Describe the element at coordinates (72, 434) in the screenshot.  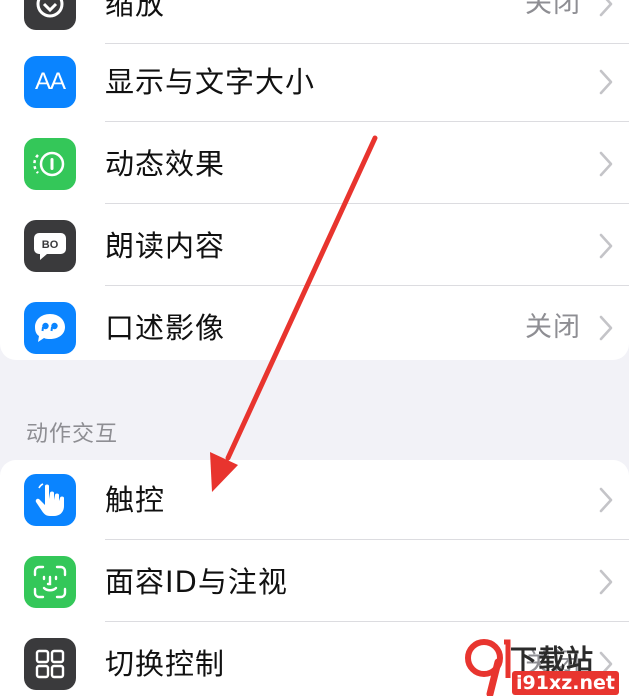
I see `section-header-interaction: 动作交互` at that location.